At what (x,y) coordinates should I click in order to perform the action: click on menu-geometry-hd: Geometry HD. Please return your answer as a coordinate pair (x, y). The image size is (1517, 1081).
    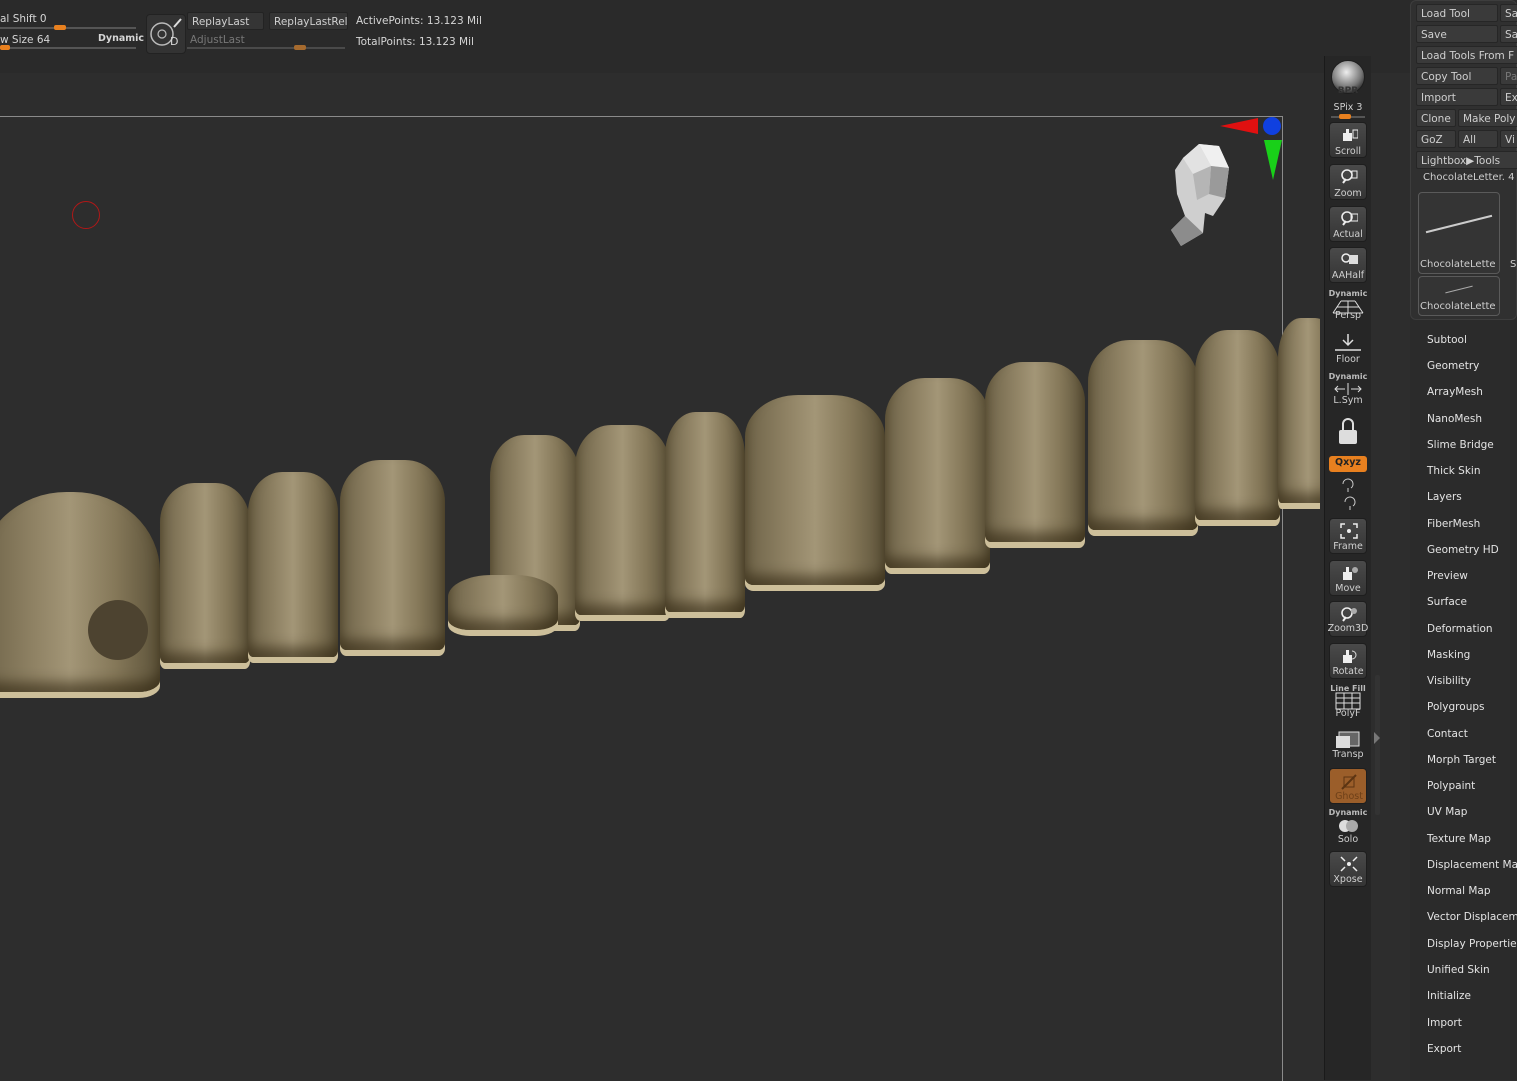
    Looking at the image, I should click on (1463, 550).